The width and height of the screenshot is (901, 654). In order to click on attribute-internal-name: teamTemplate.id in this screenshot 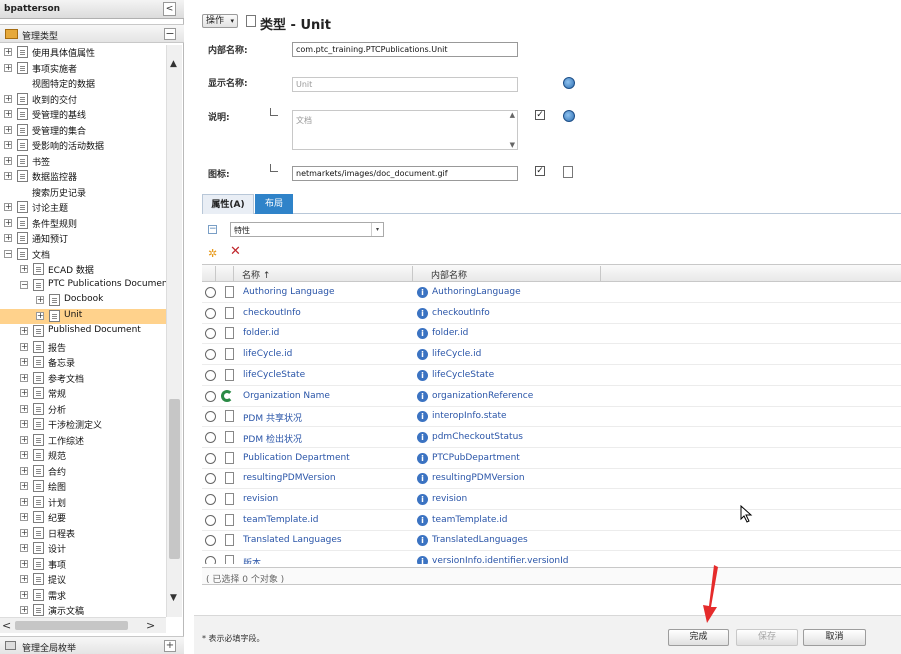, I will do `click(470, 520)`.